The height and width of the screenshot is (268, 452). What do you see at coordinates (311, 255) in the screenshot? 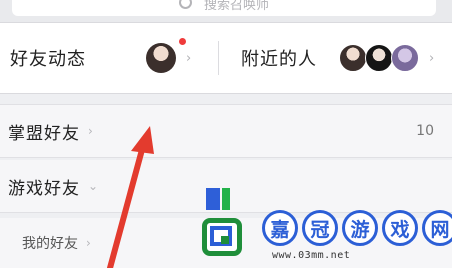
I see `watermark-url: www.03mm.net` at bounding box center [311, 255].